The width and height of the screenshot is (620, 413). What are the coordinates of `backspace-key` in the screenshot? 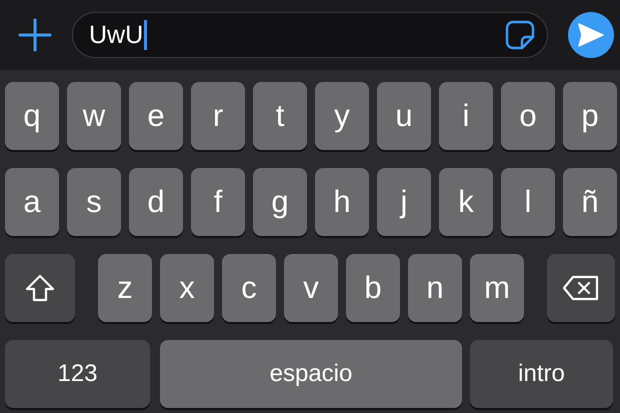 It's located at (581, 288).